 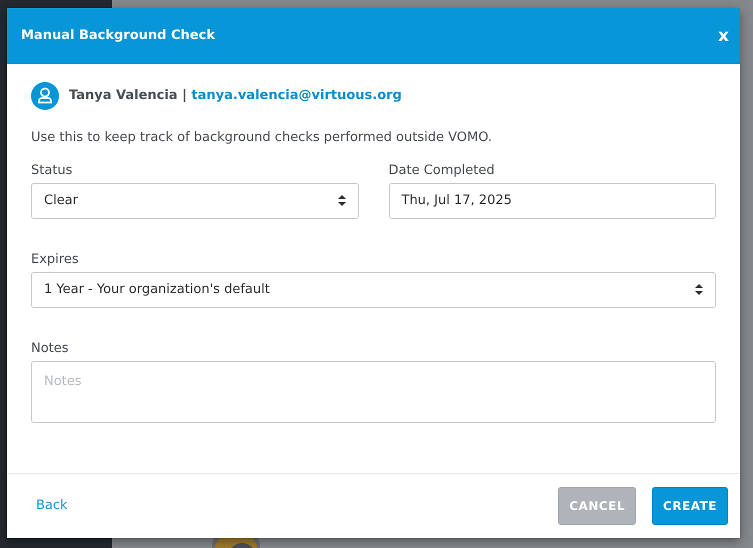 What do you see at coordinates (262, 138) in the screenshot?
I see `description-text: Use this to keep track of background checks performed outside VOMO.` at bounding box center [262, 138].